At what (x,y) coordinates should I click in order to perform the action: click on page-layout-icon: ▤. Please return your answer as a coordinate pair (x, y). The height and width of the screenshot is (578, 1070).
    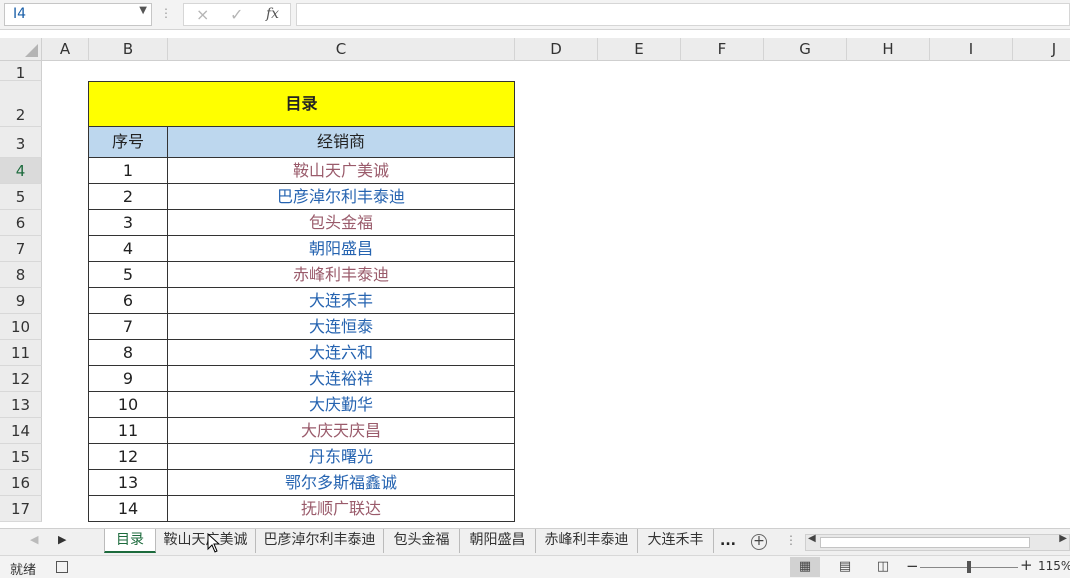
    Looking at the image, I should click on (845, 567).